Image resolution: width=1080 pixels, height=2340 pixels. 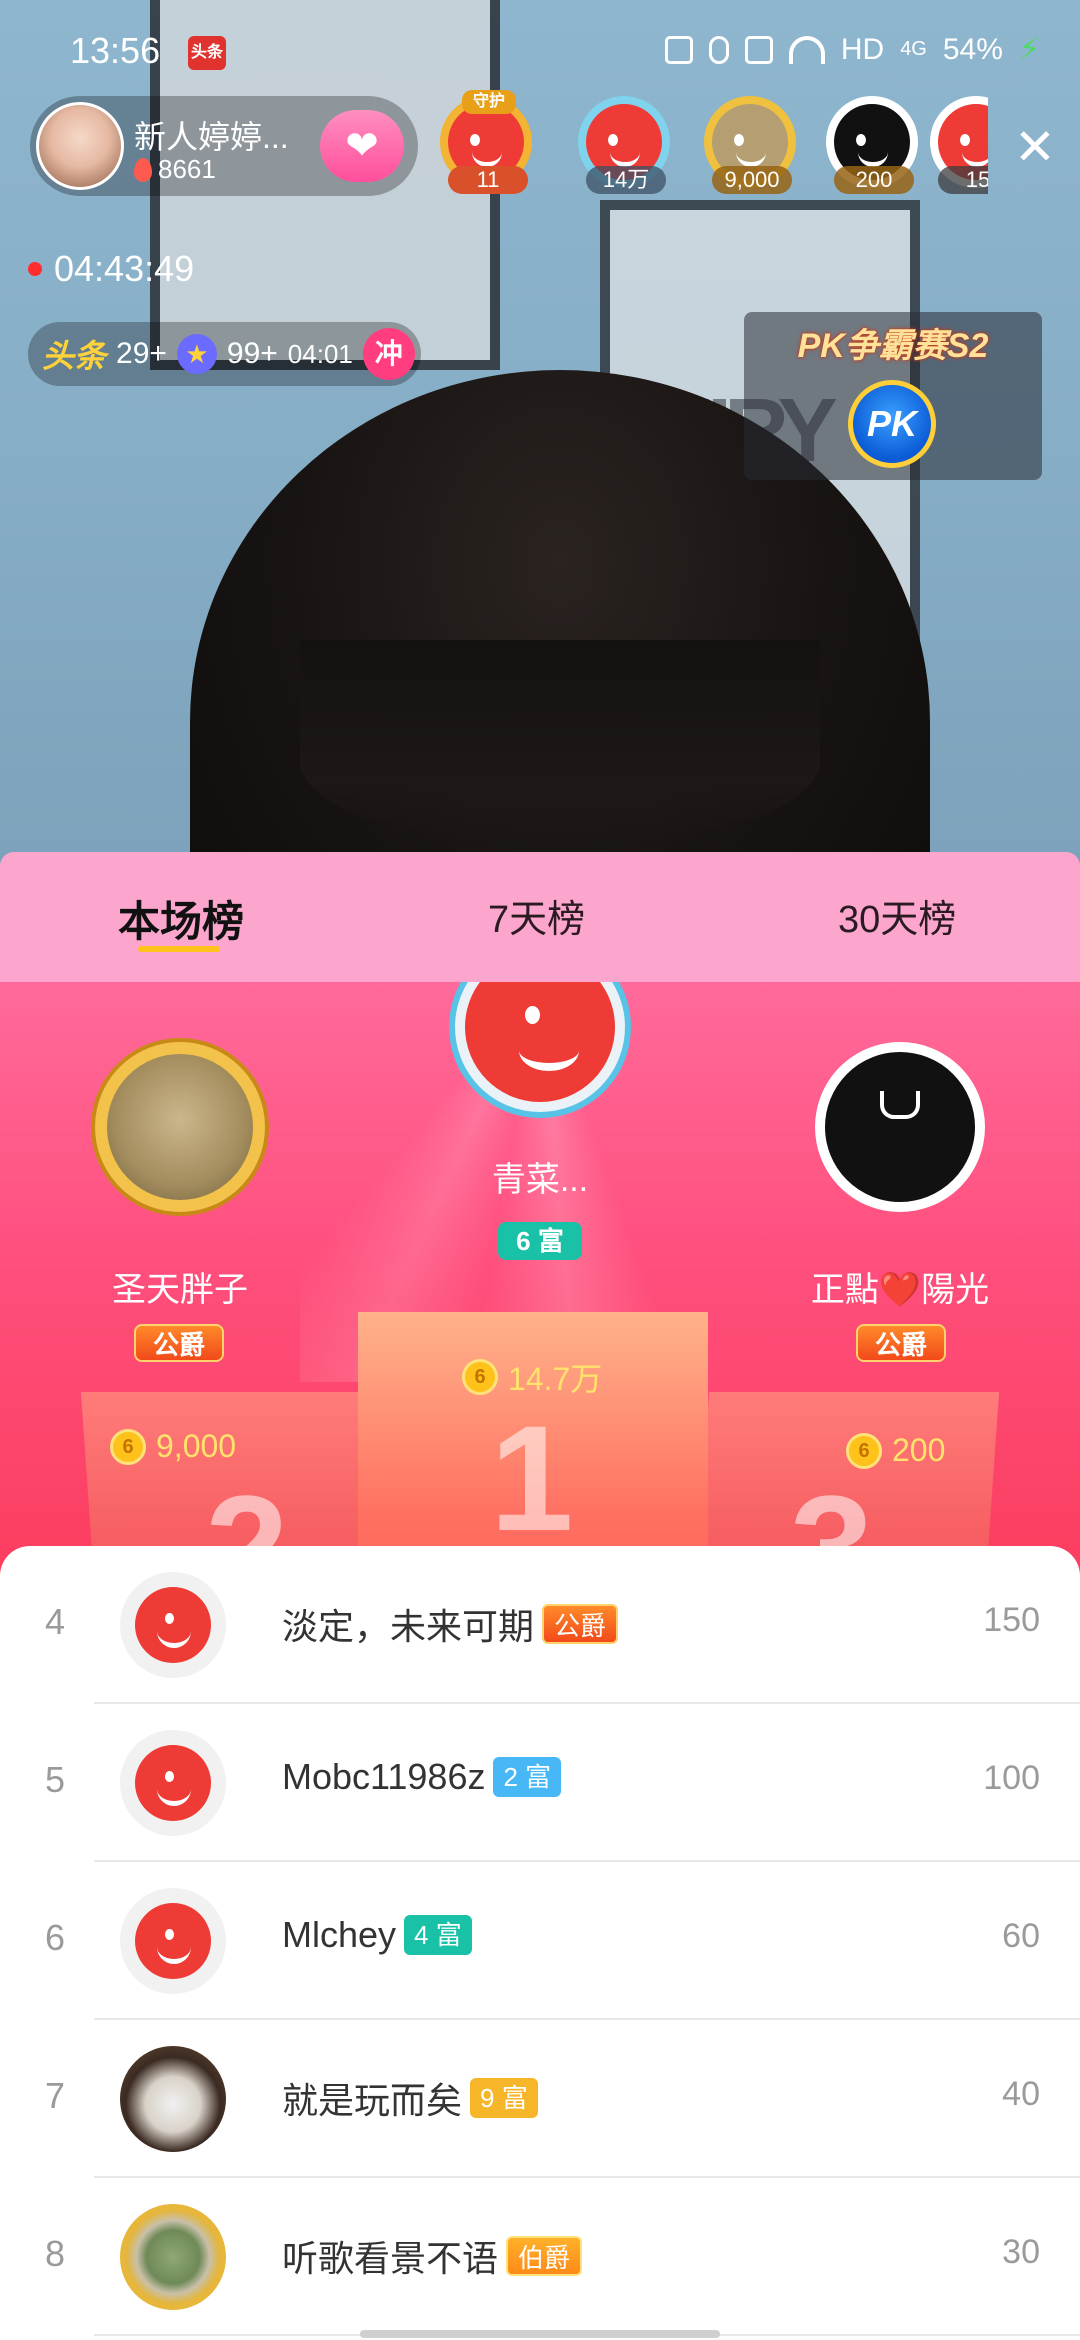 I want to click on podium-third-score-value: 200, so click(x=919, y=1450).